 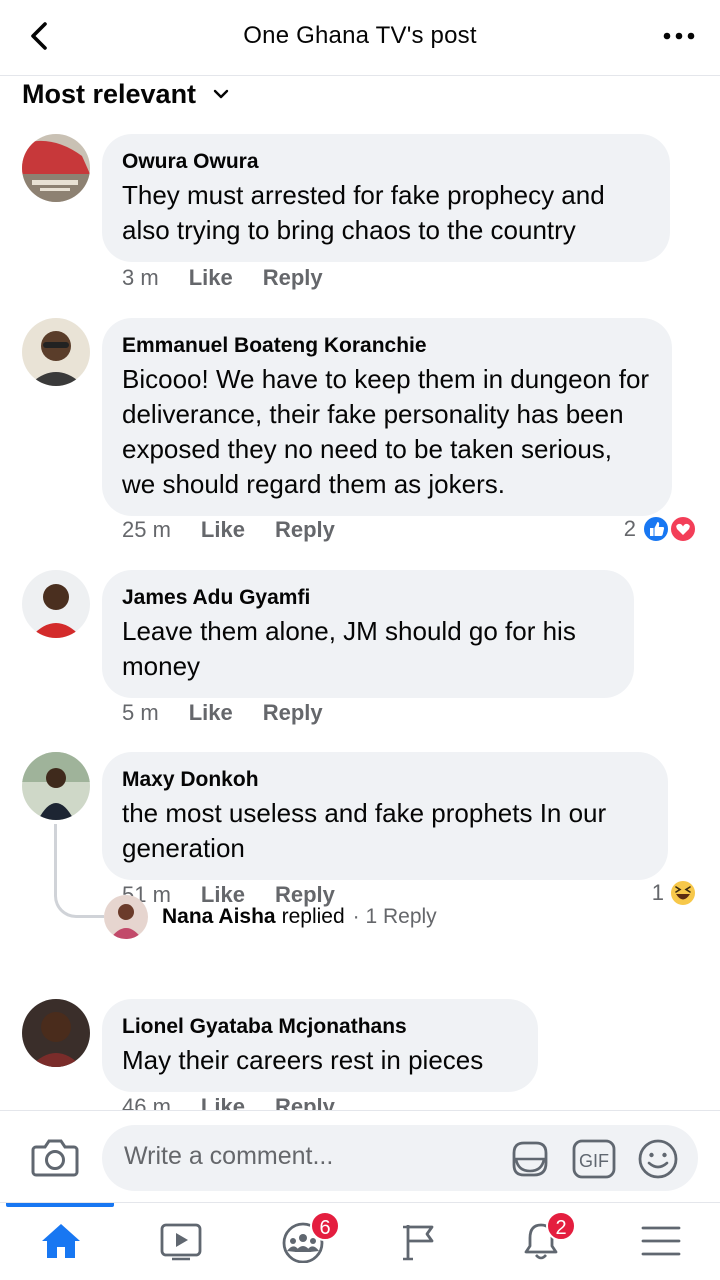 I want to click on gif-icon: GIF, so click(x=594, y=1159).